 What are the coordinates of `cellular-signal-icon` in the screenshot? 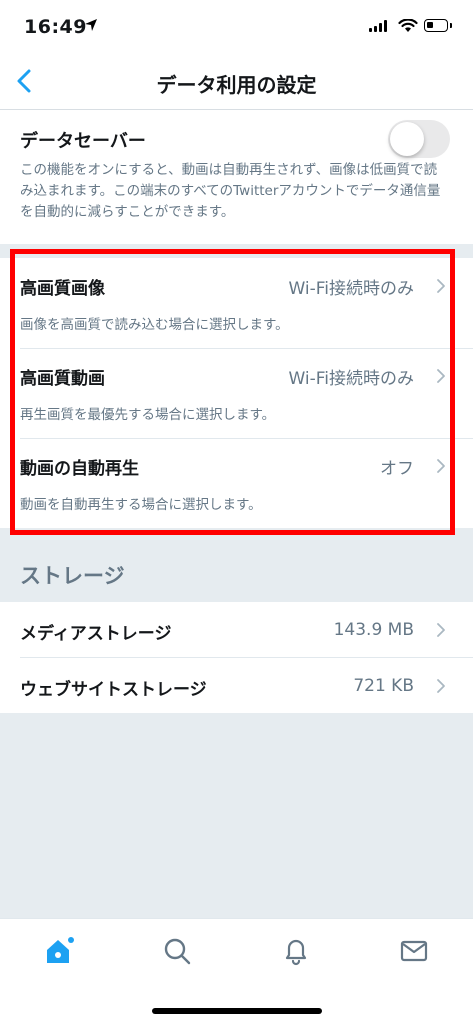 It's located at (380, 26).